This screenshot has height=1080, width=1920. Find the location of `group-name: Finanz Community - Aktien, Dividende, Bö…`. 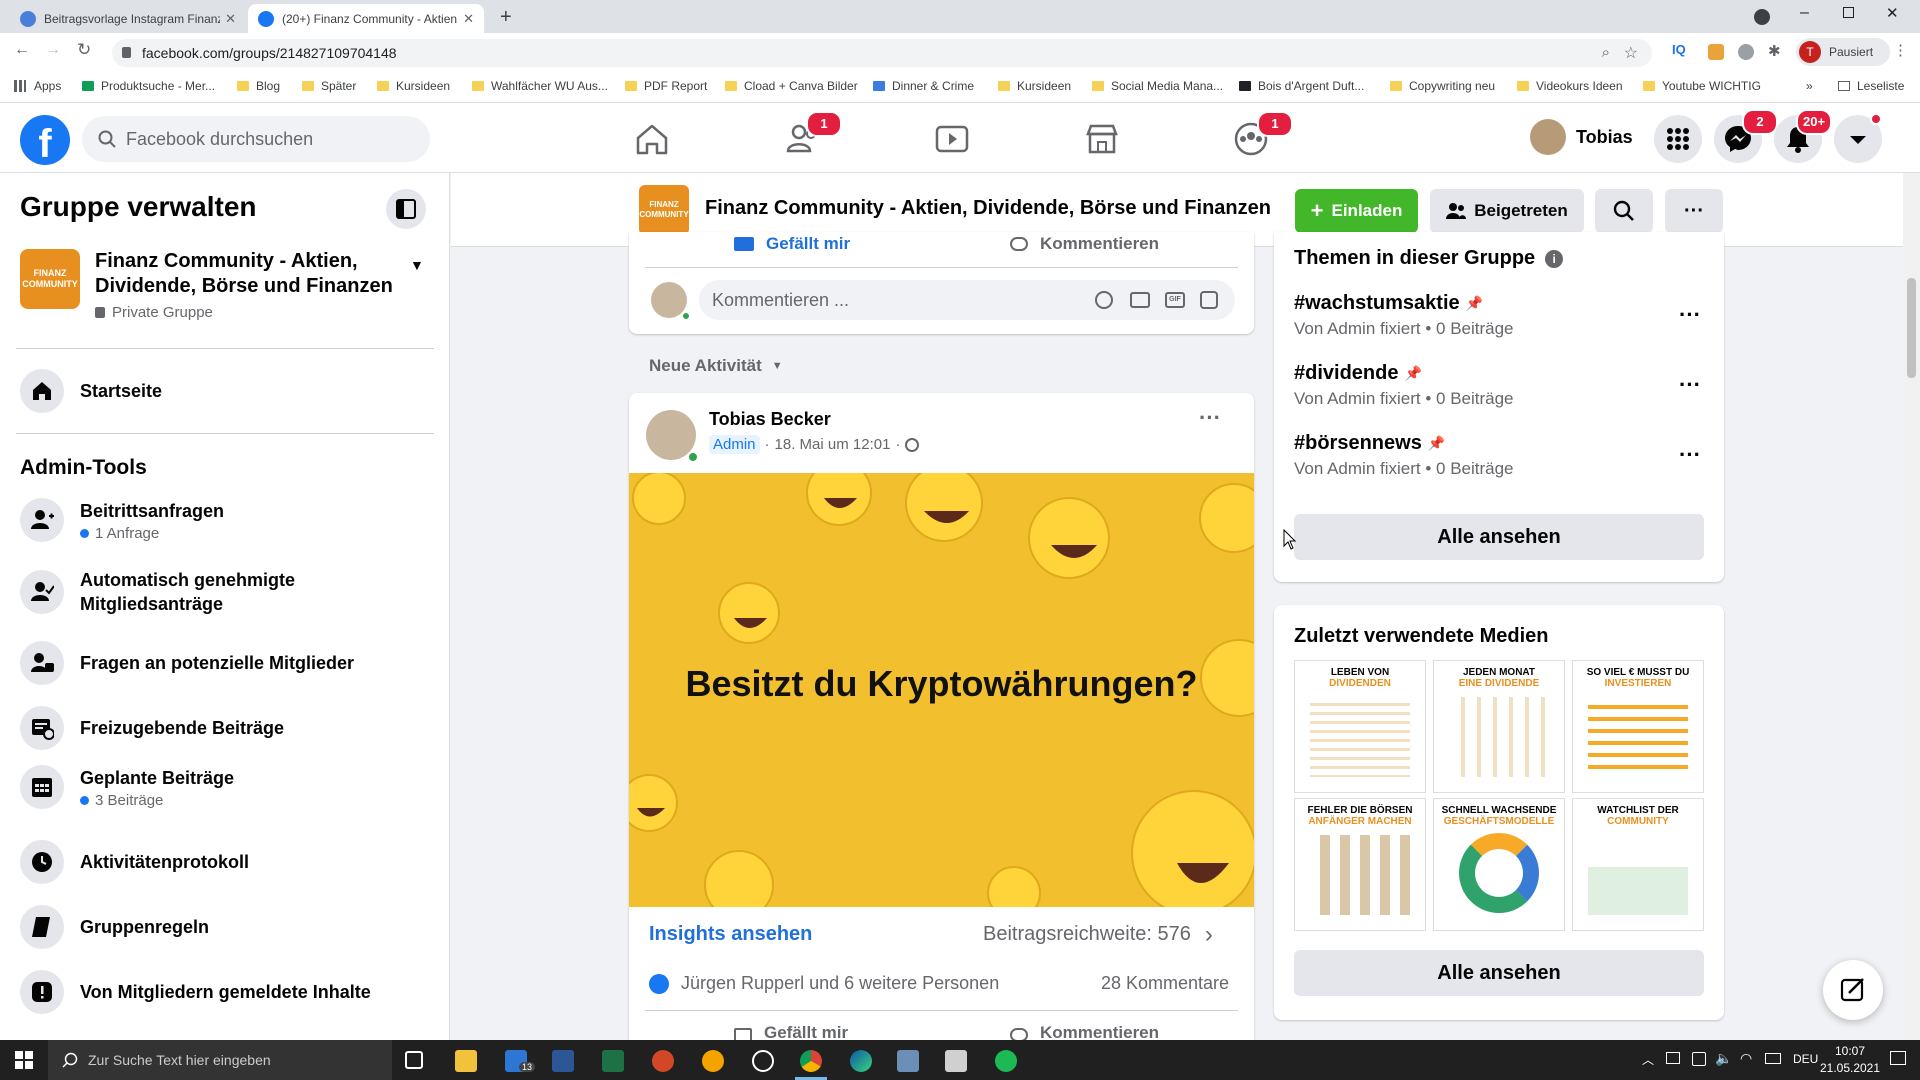

group-name: Finanz Community - Aktien, Dividende, Bö… is located at coordinates (245, 274).